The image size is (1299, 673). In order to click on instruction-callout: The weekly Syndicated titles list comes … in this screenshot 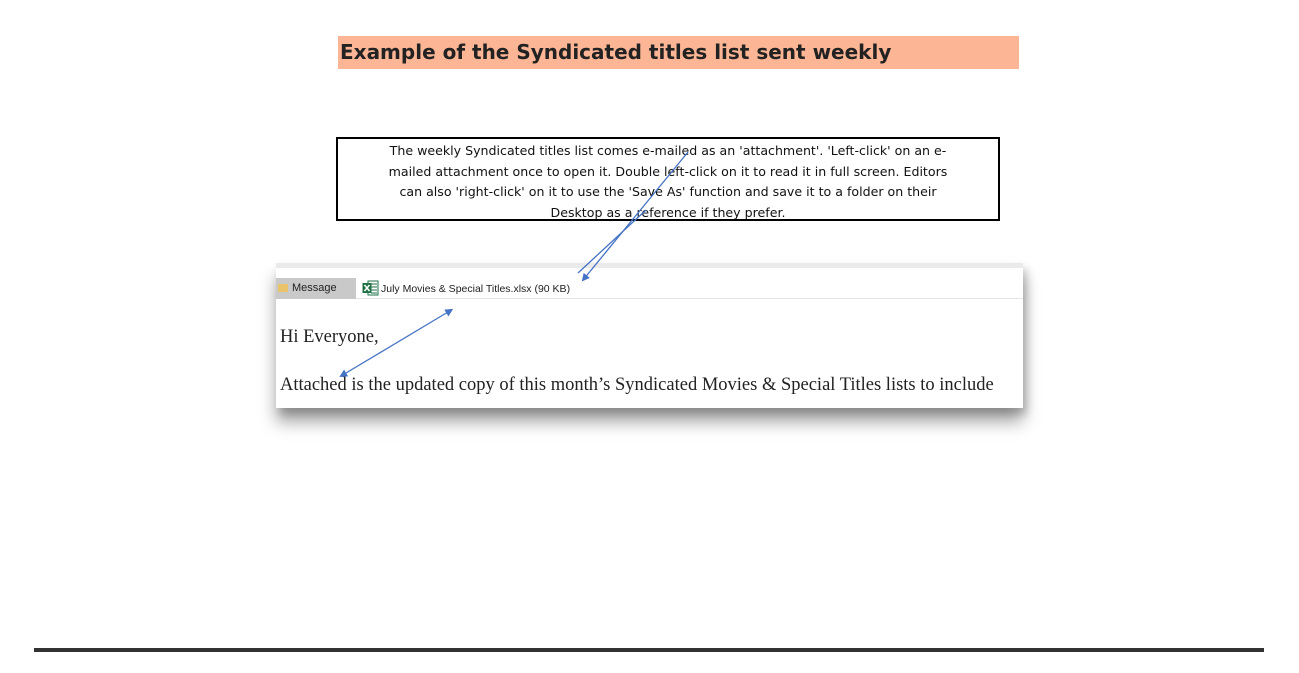, I will do `click(668, 179)`.